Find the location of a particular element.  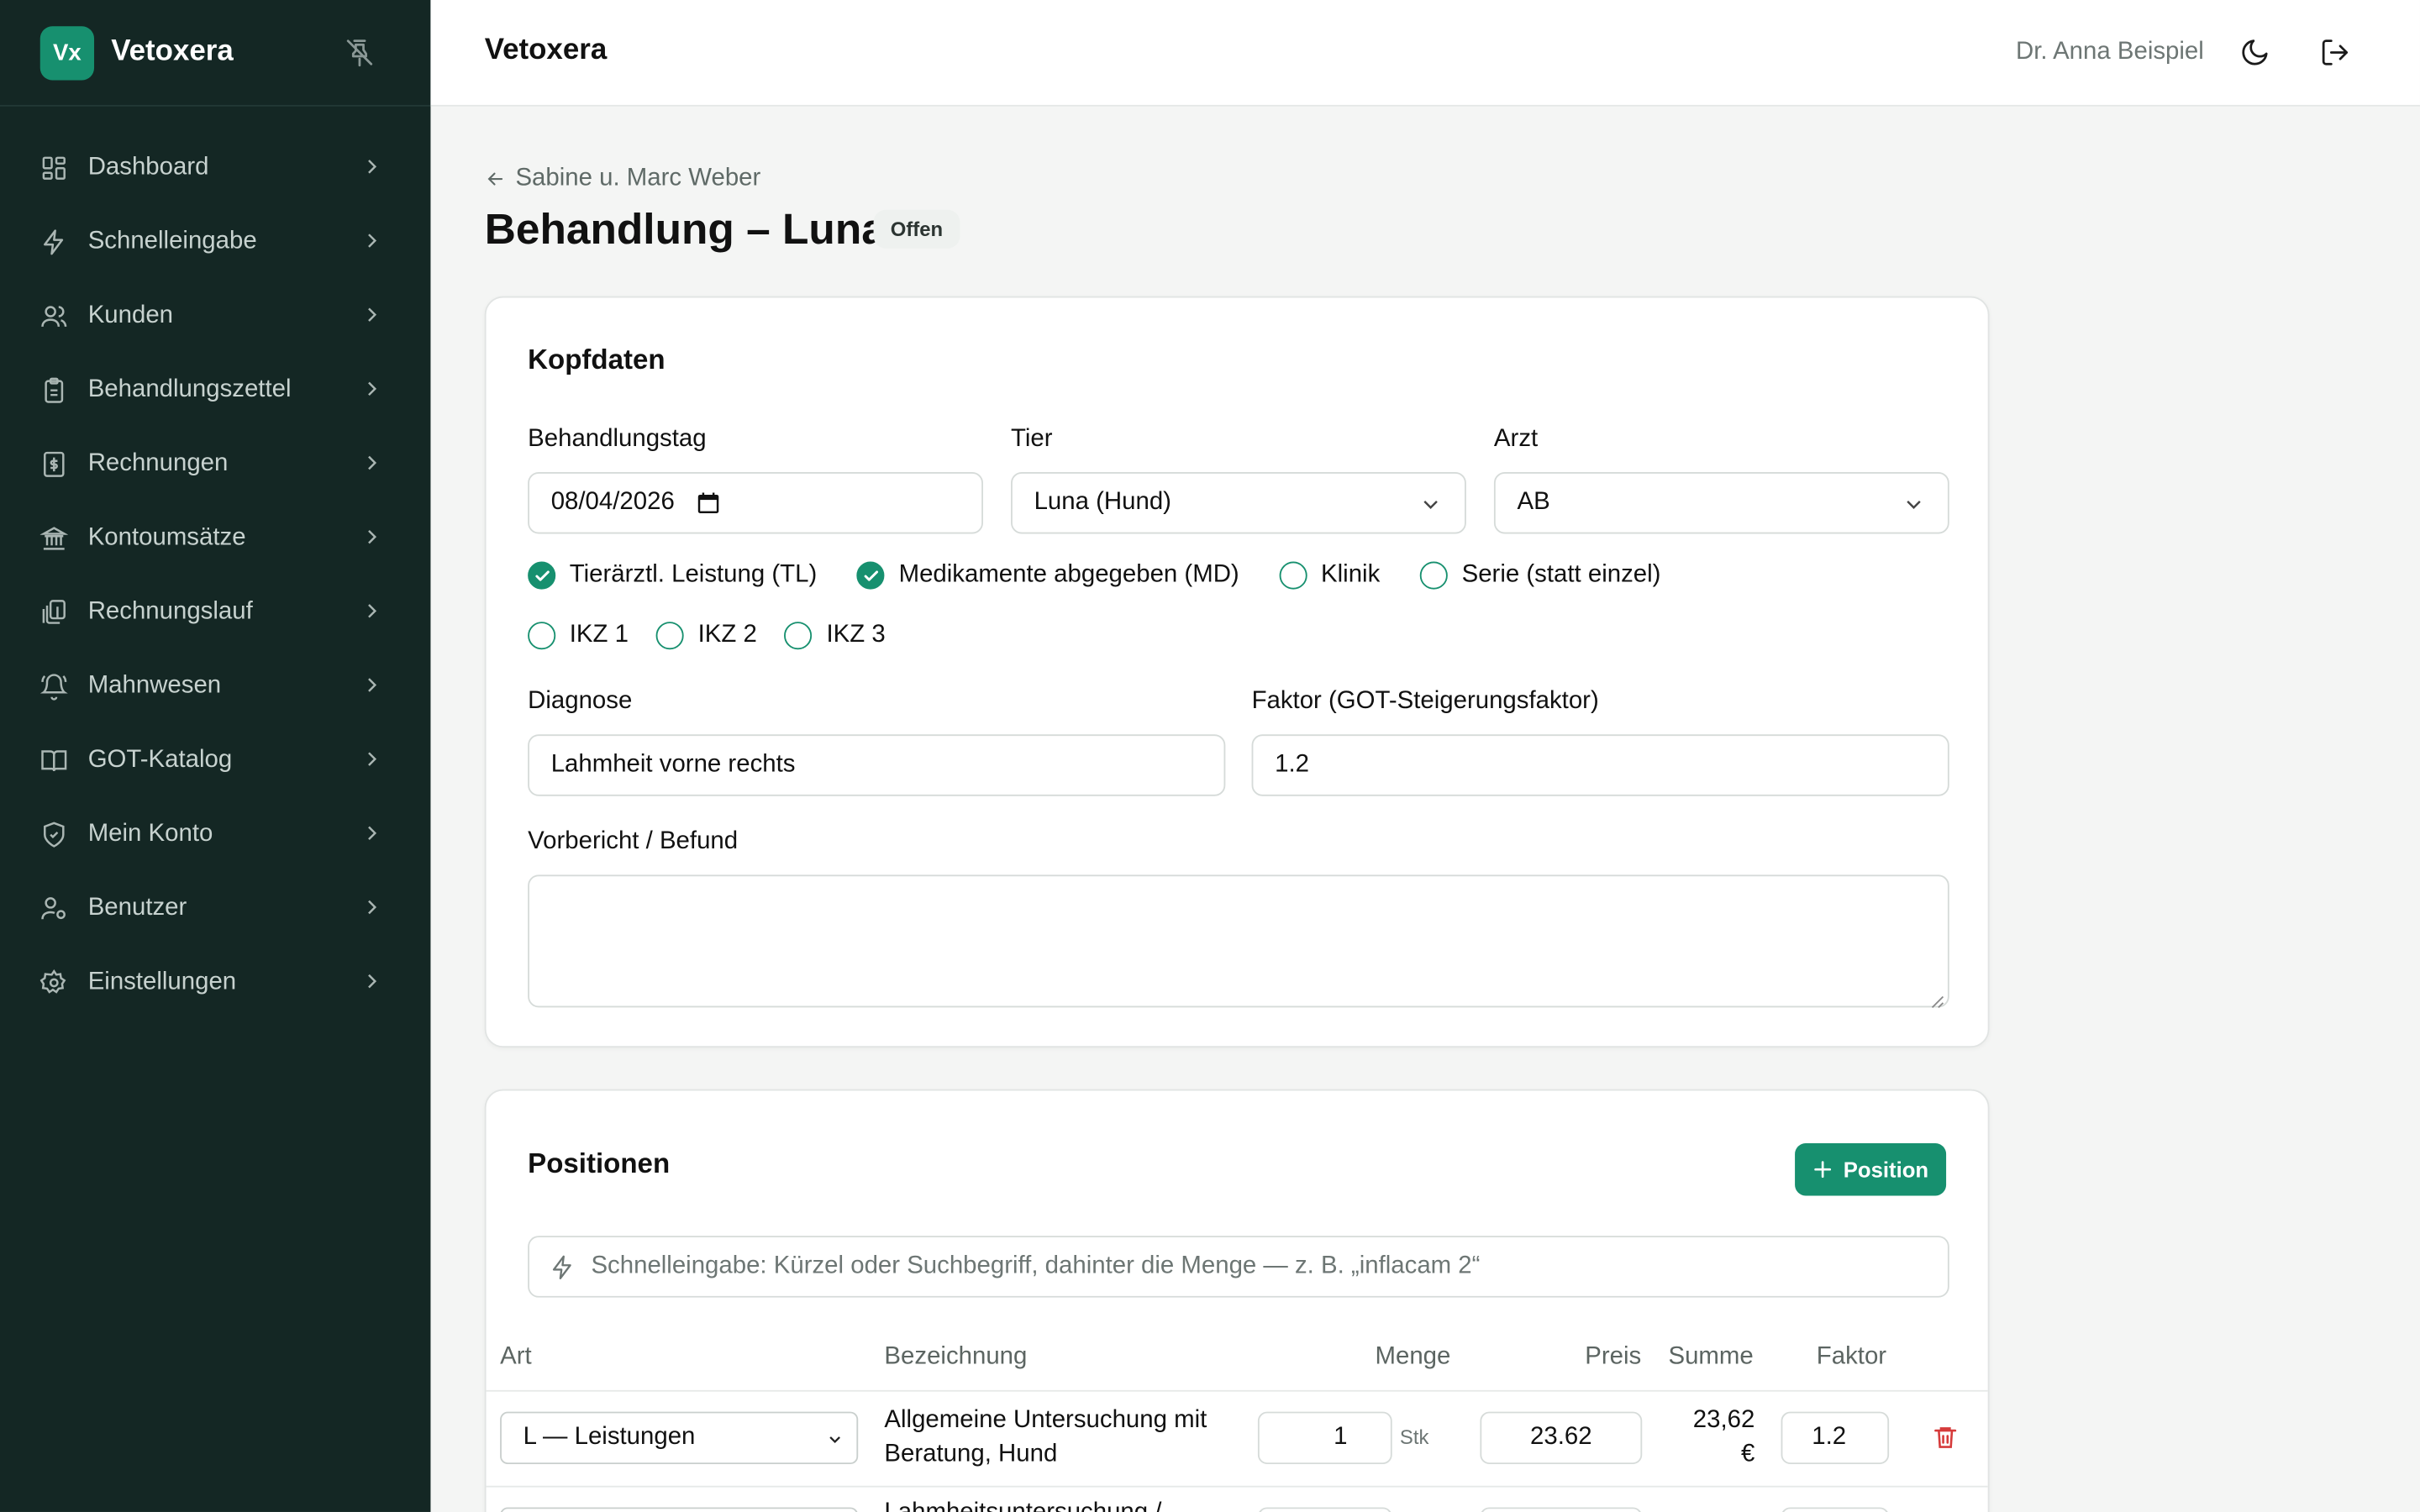

preis-input is located at coordinates (1561, 1509).